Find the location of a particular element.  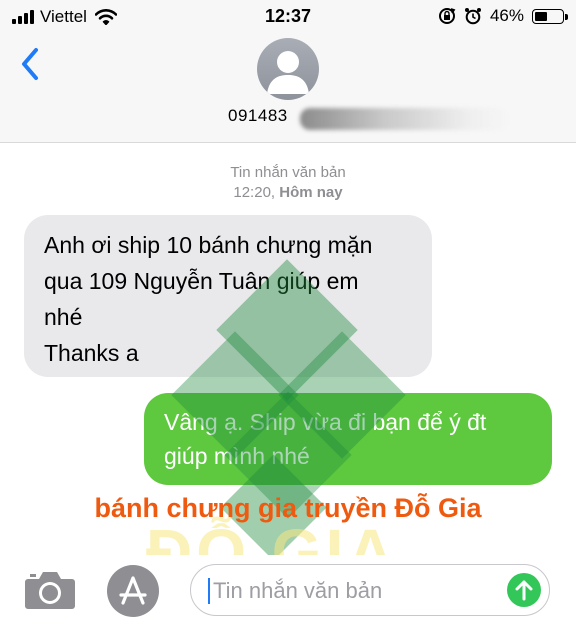

timestamp-time: 12:20, is located at coordinates (254, 192).